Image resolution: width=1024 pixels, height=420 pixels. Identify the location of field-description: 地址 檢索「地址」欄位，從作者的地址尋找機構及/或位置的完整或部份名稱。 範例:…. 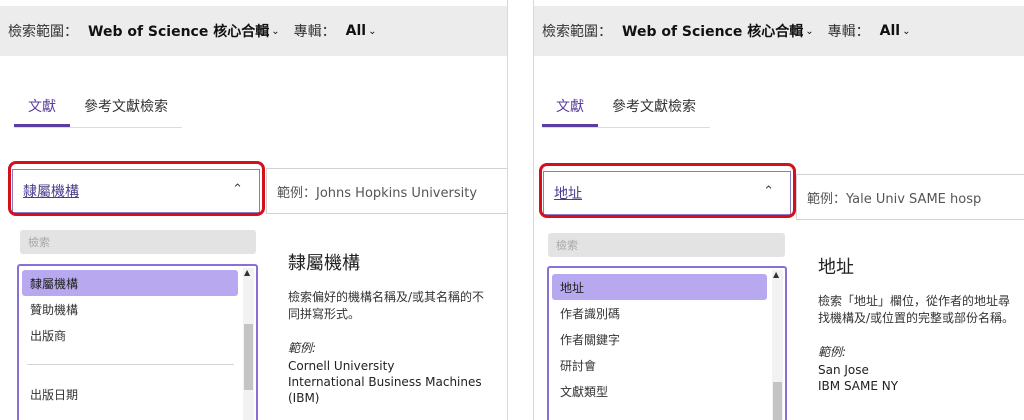
(918, 323).